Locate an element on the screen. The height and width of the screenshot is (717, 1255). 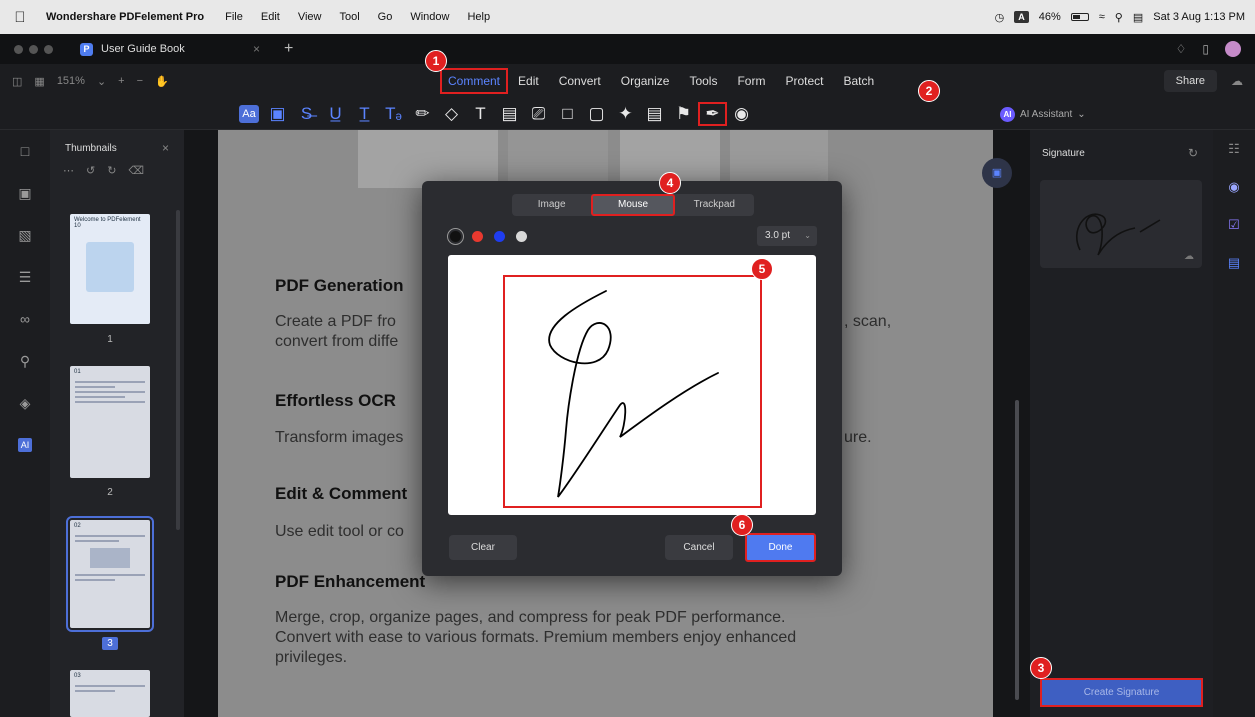
menu-tool: Tool is located at coordinates (349, 17).